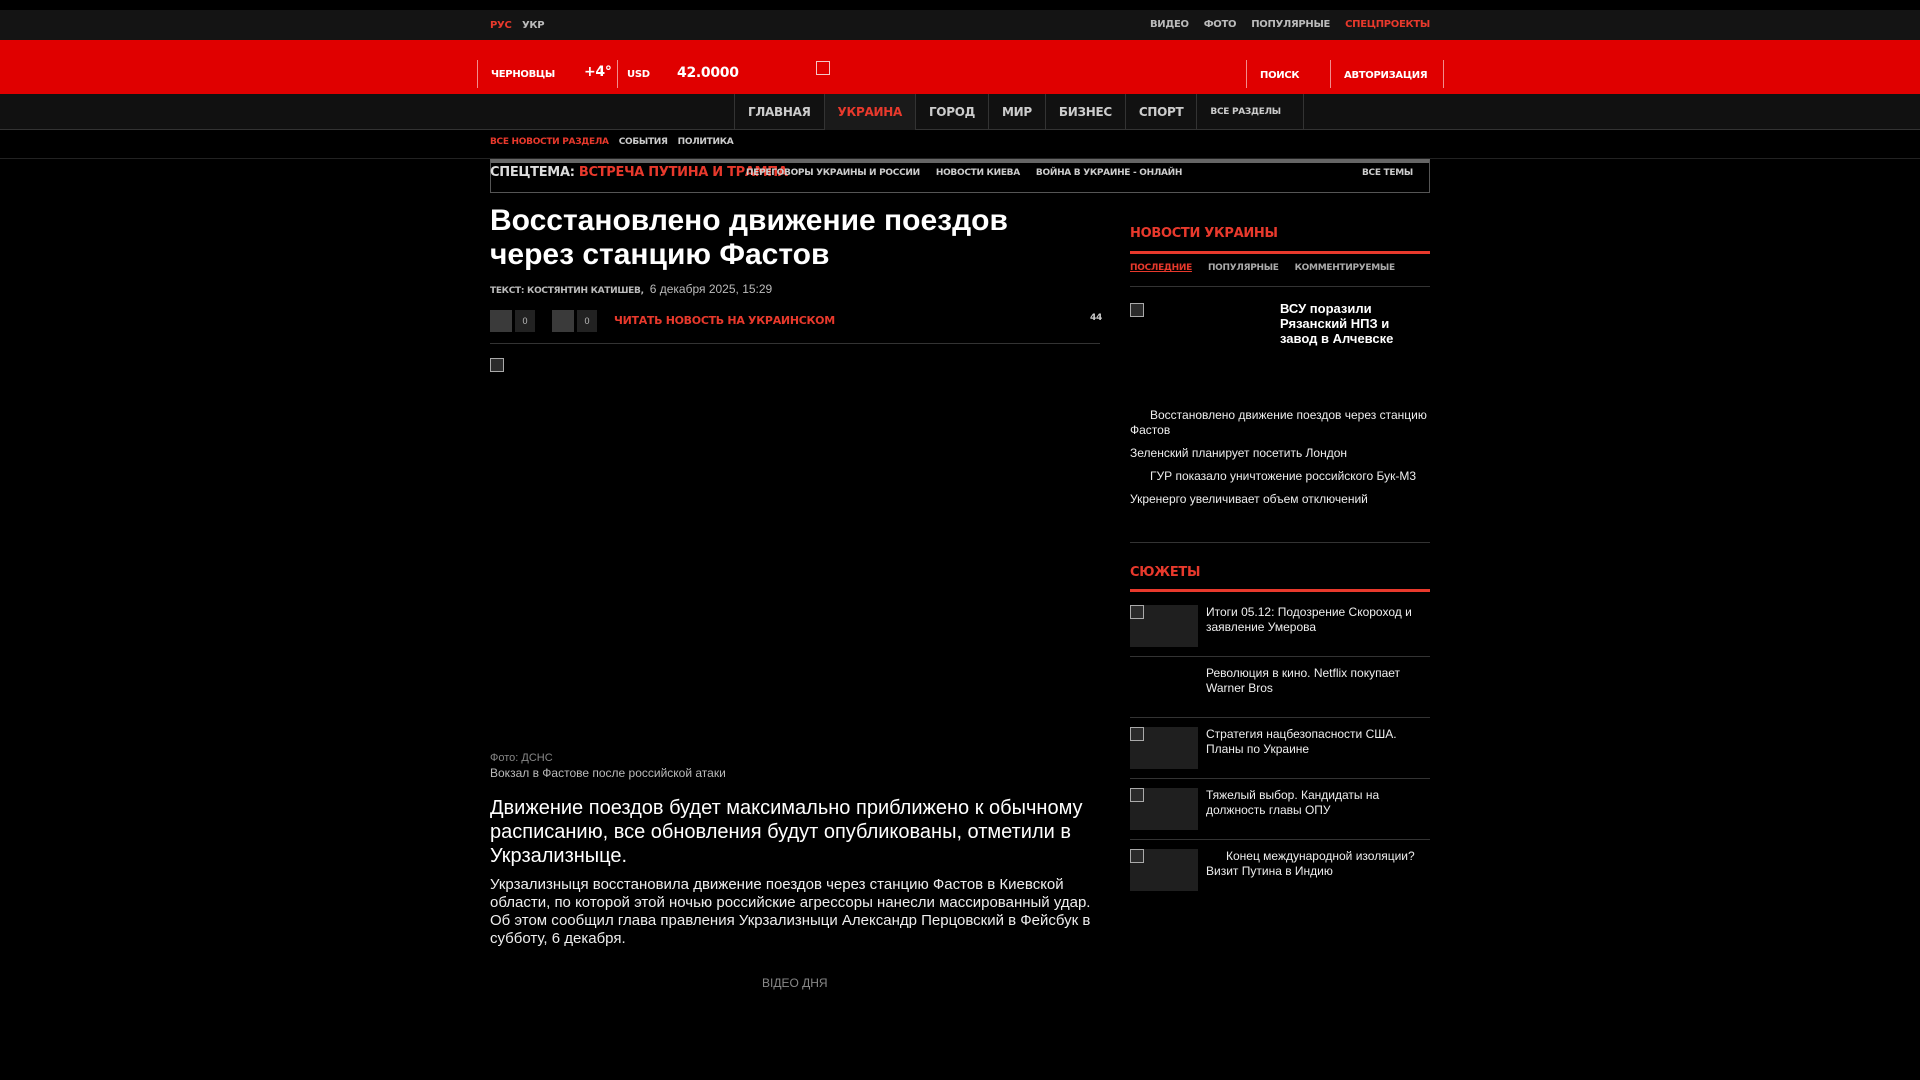 This screenshot has height=1080, width=1920. I want to click on weather-city: ЧЕРНОВЦЫ, so click(523, 74).